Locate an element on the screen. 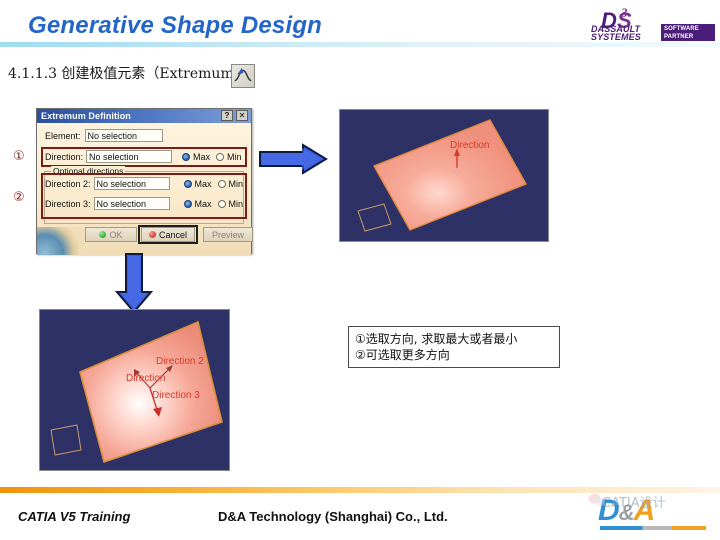 Image resolution: width=720 pixels, height=540 pixels. direction-input: No selection is located at coordinates (129, 156).